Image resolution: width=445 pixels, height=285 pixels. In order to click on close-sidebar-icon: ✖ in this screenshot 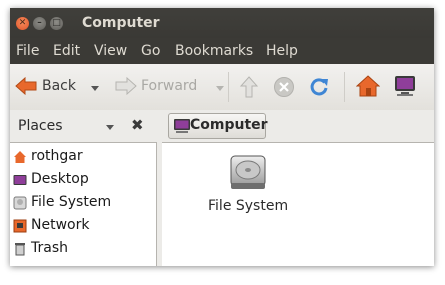, I will do `click(137, 125)`.